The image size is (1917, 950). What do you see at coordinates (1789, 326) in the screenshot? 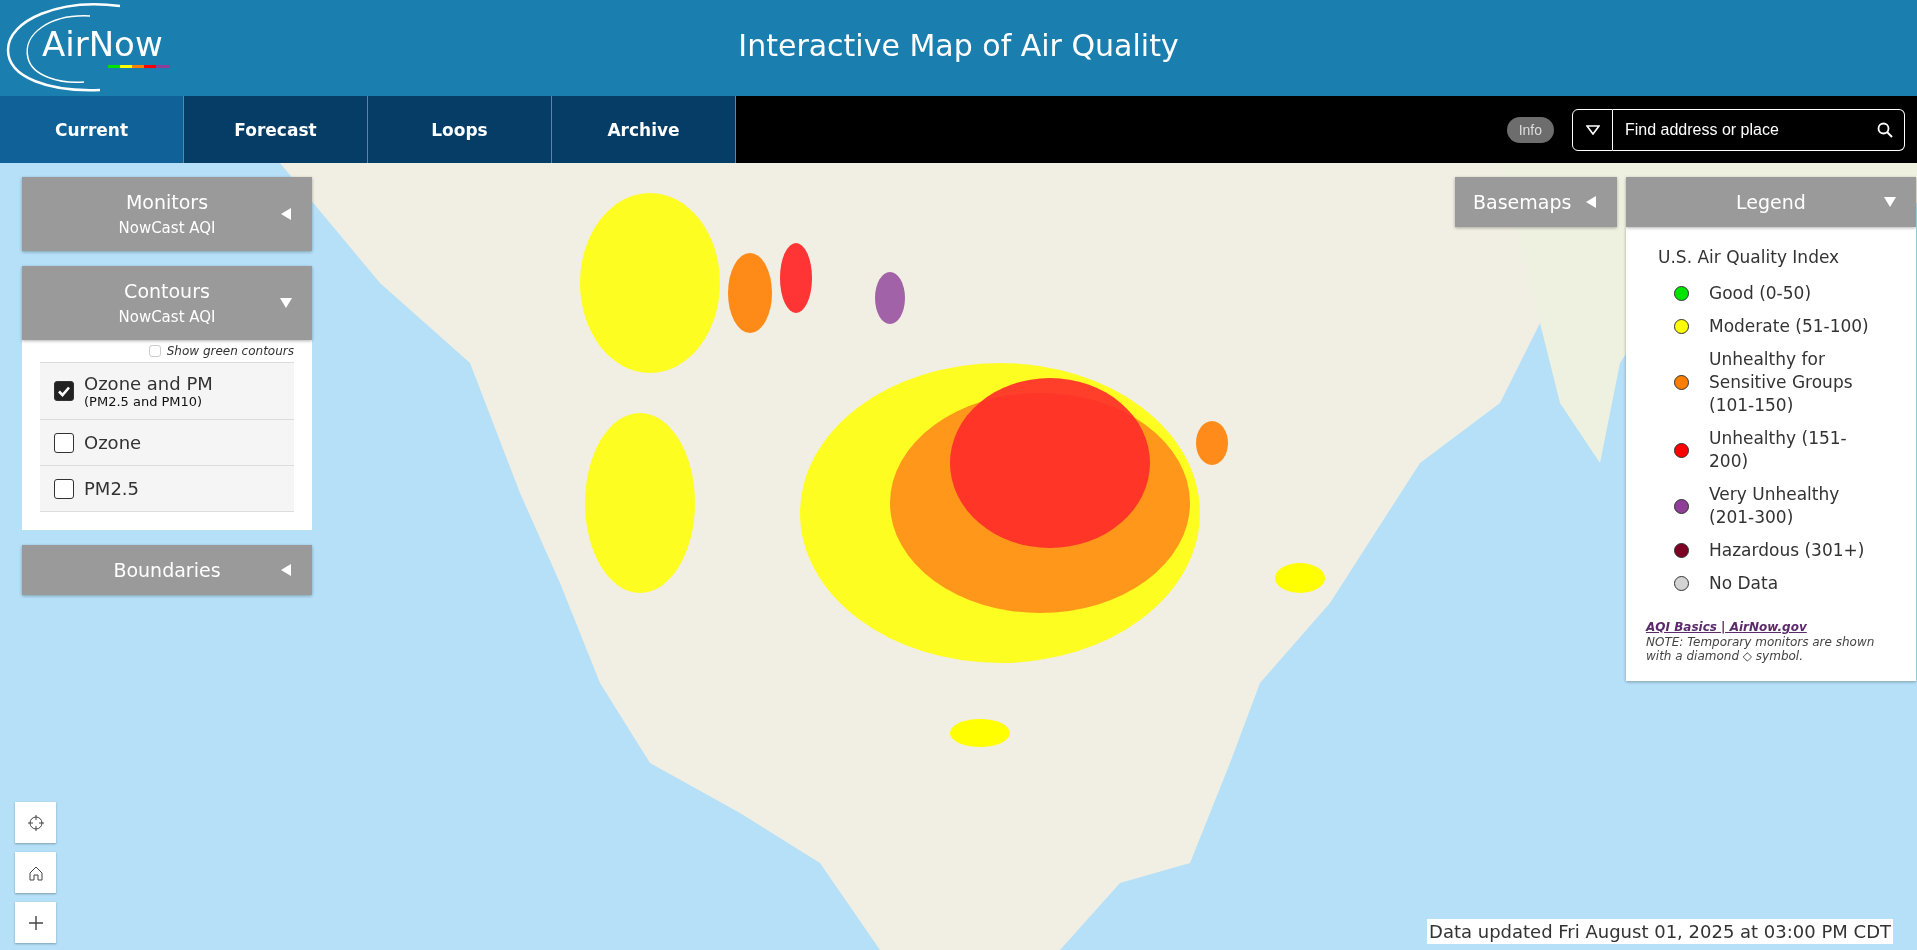
I see `legend-label: Moderate (51-100)` at bounding box center [1789, 326].